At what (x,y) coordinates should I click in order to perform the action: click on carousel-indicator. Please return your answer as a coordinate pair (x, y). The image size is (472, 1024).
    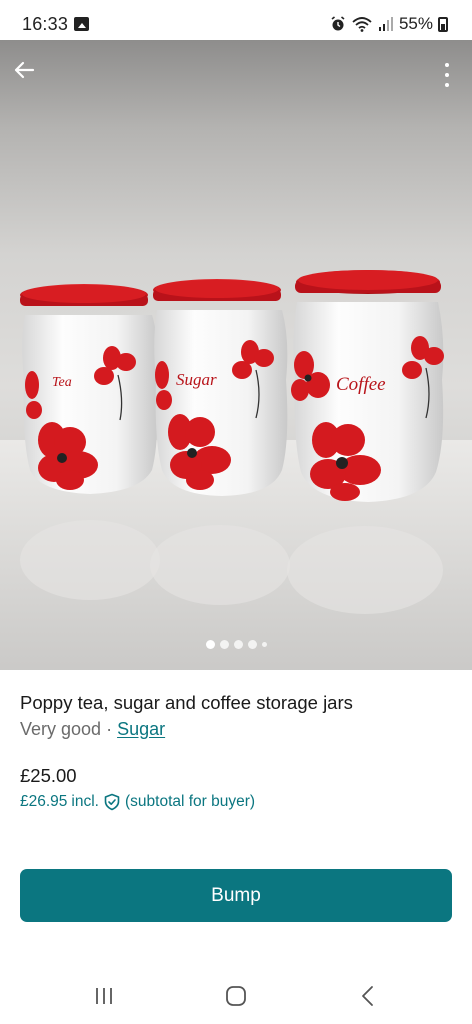
    Looking at the image, I should click on (236, 644).